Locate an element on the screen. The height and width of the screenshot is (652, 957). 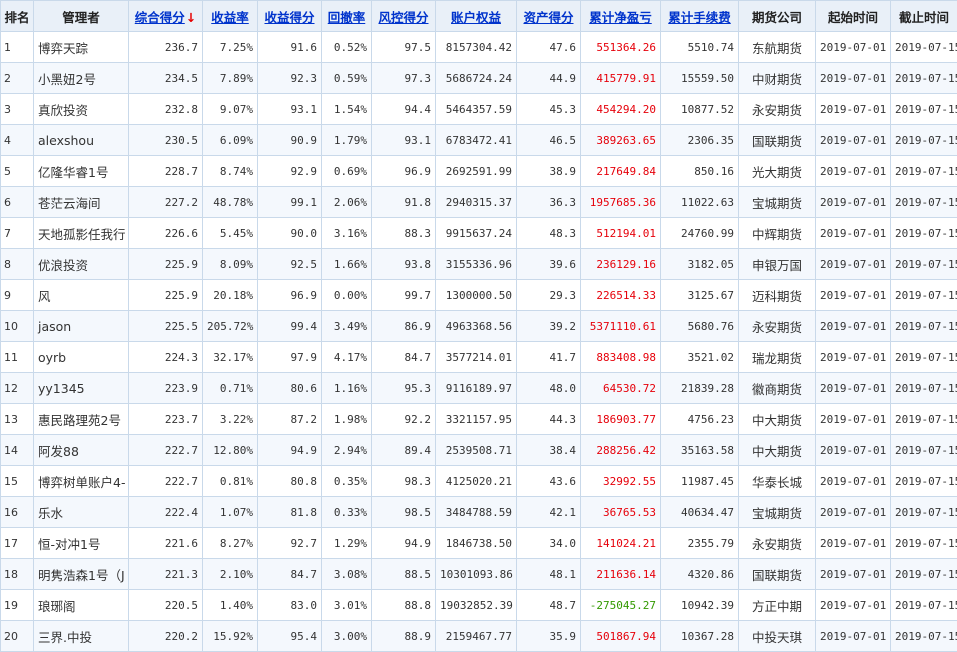
column-header-label: 管理者 is located at coordinates (81, 17).